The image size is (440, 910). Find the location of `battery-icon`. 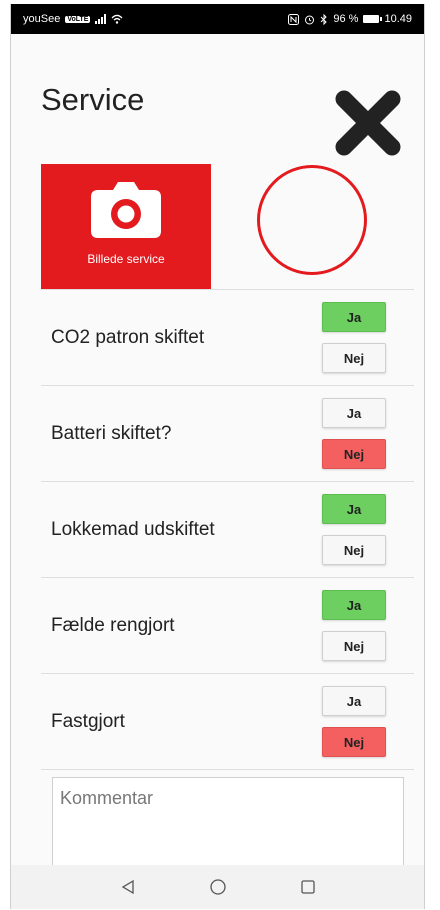

battery-icon is located at coordinates (373, 19).